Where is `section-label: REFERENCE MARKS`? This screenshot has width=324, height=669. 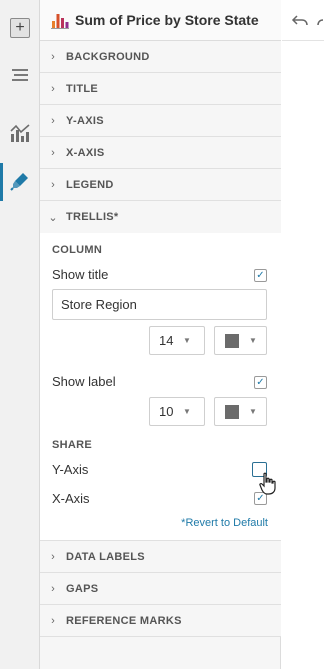 section-label: REFERENCE MARKS is located at coordinates (124, 620).